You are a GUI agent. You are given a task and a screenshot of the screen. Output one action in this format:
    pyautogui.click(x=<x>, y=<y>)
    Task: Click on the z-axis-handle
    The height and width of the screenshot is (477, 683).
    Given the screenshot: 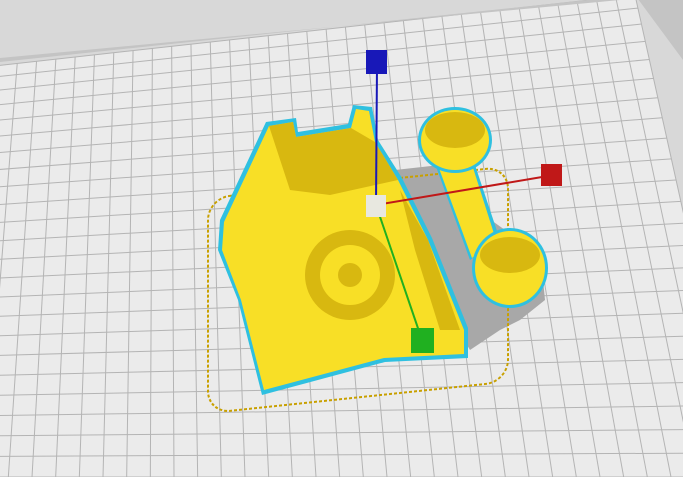 What is the action you would take?
    pyautogui.click(x=376, y=62)
    